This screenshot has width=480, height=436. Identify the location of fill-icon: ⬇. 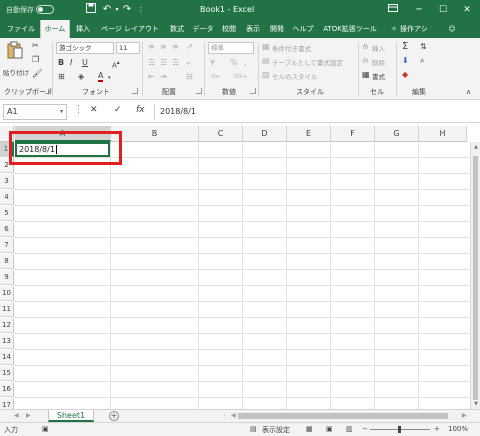
(405, 61).